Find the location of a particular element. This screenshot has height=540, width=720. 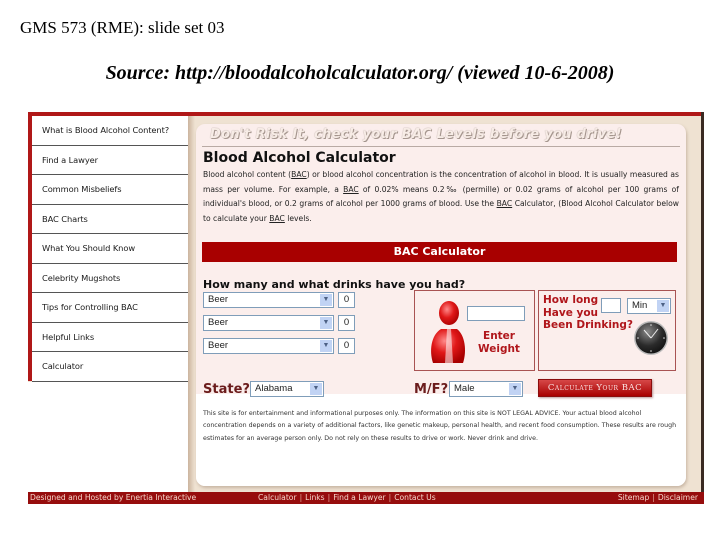

sidebar-item-helpful-links: Helpful Links is located at coordinates (111, 337).